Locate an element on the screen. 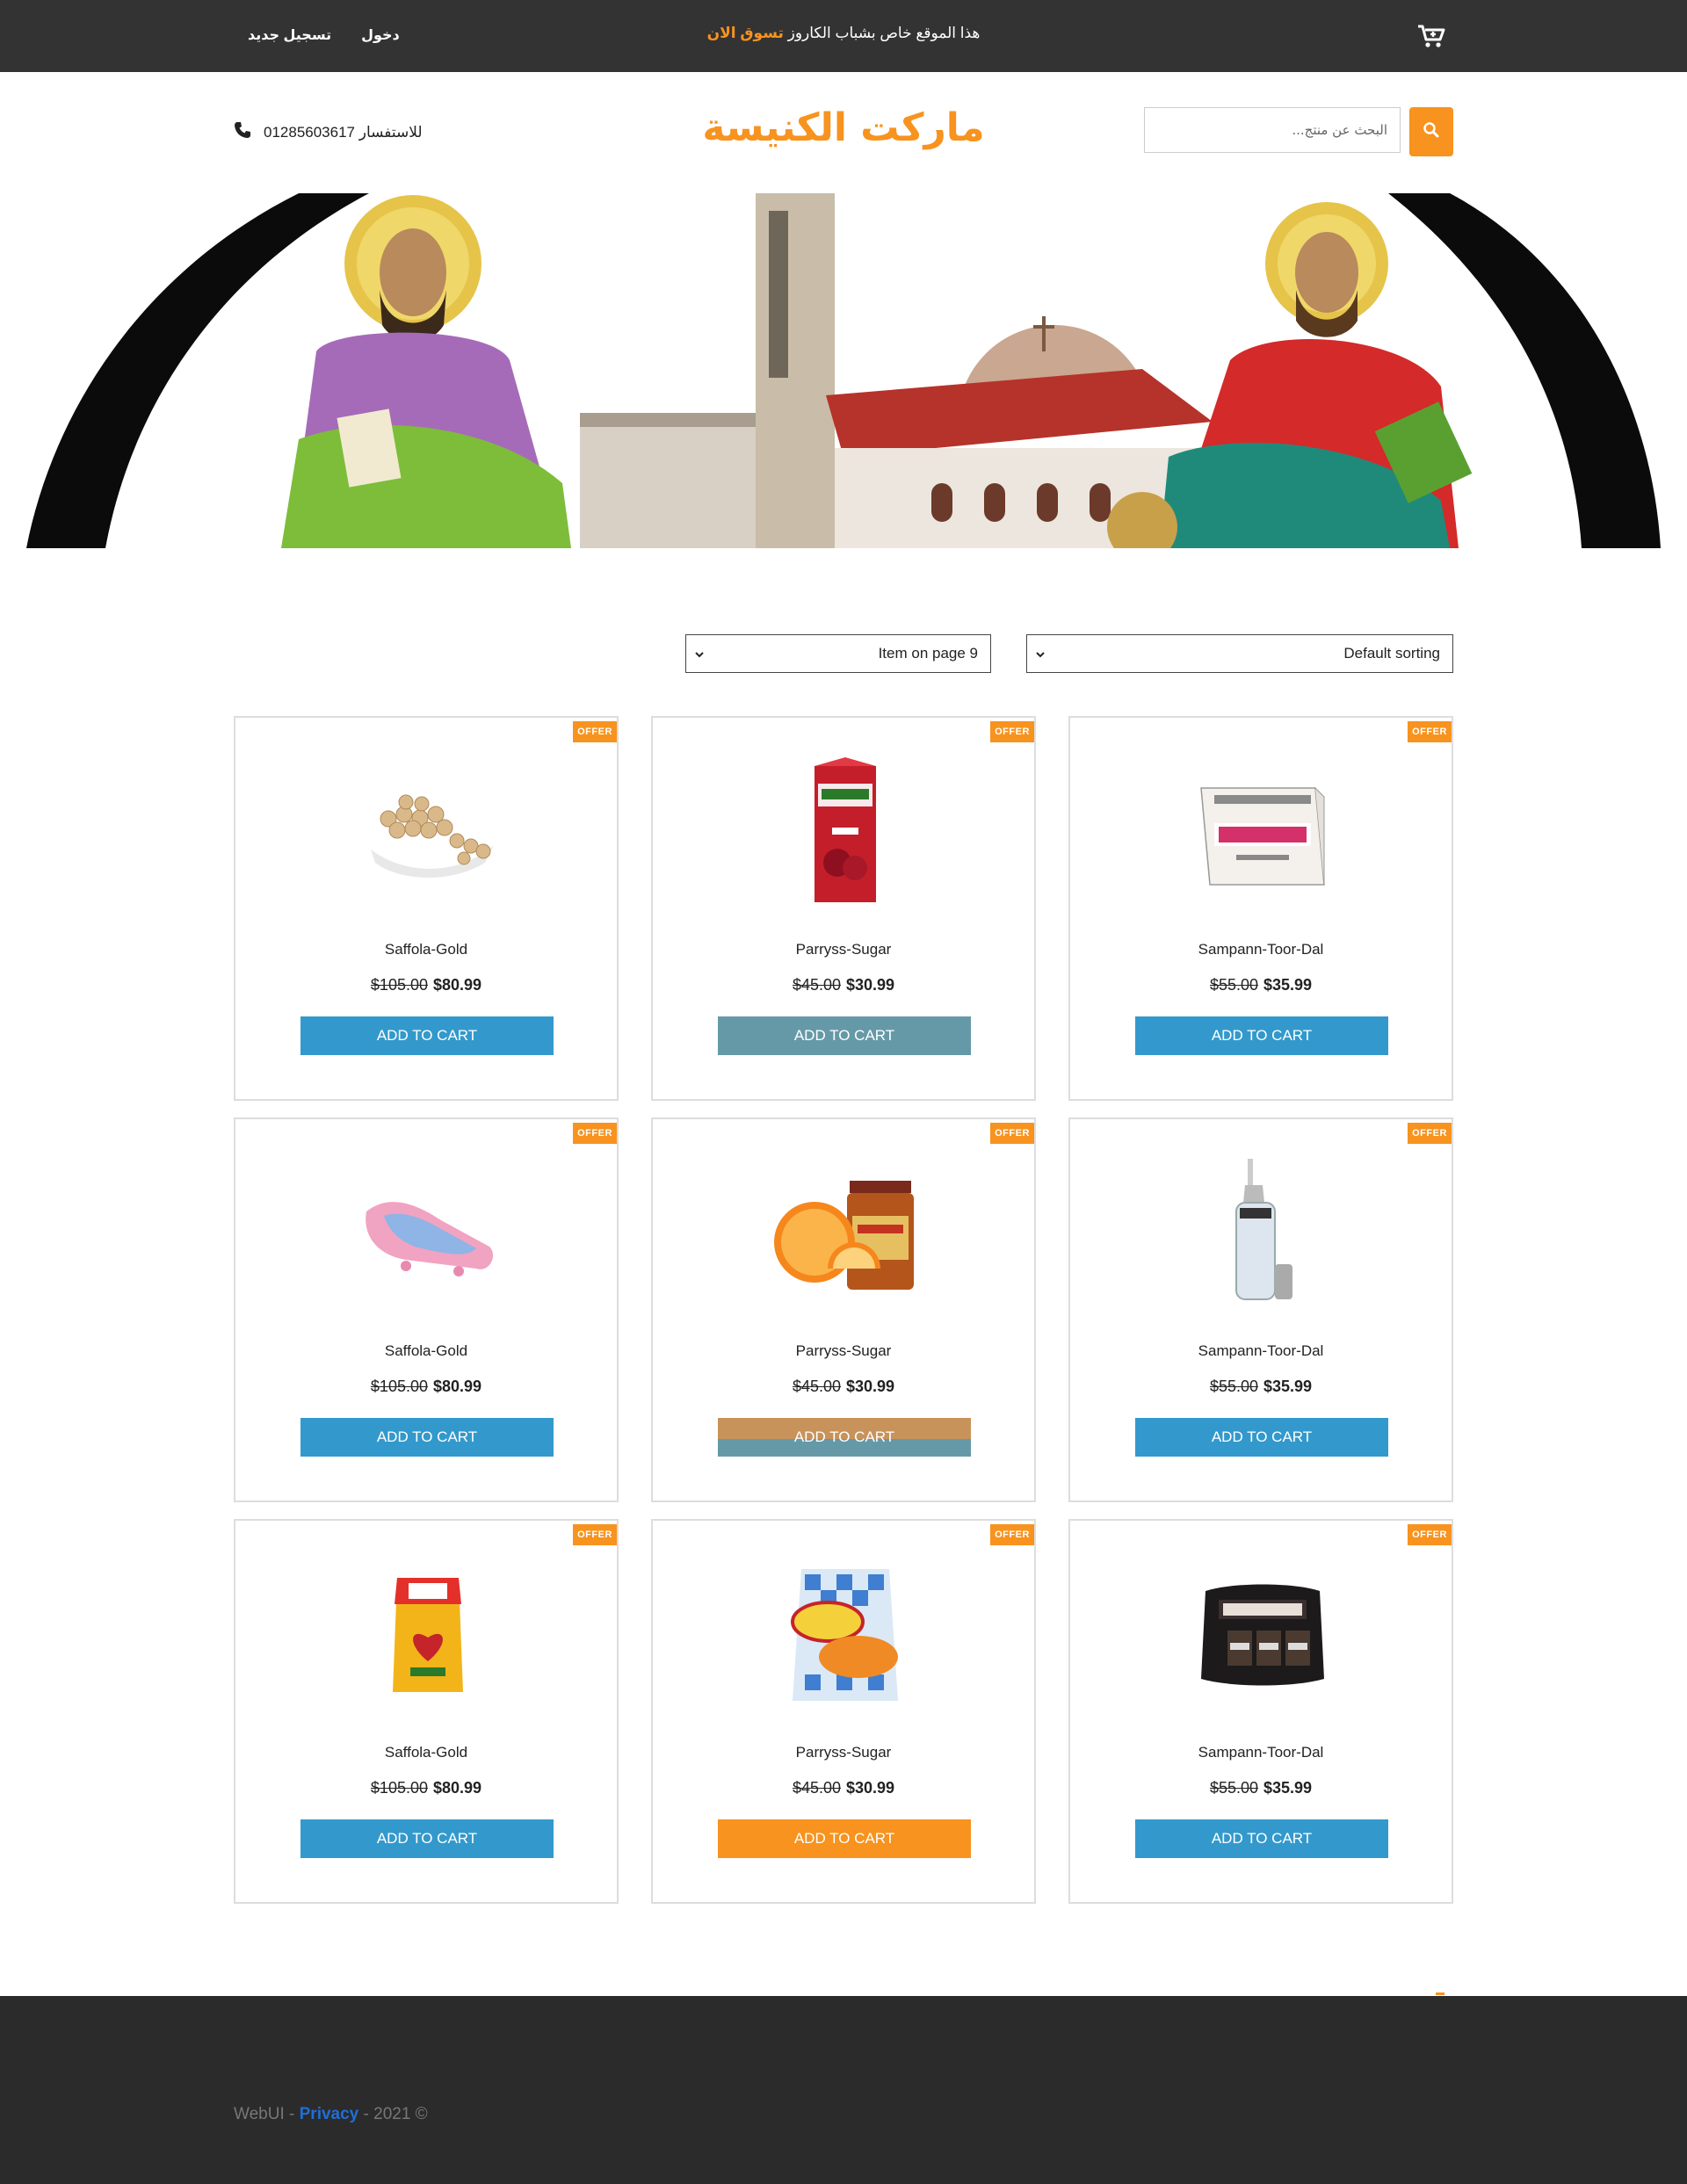  search-icon is located at coordinates (1431, 132).